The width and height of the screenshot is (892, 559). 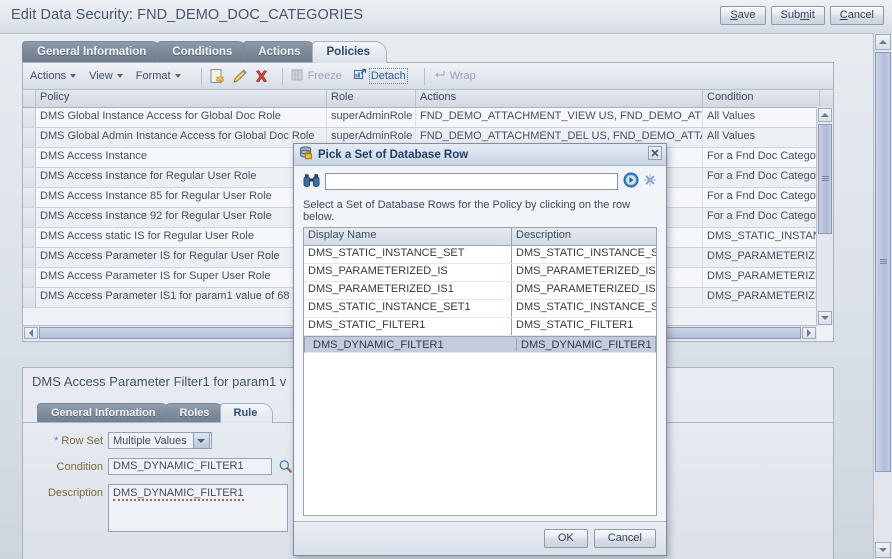 I want to click on dialog-result-row: DMS_PARAMETERIZED_IS DMS_PARAMETERIZED_IS, so click(x=480, y=273).